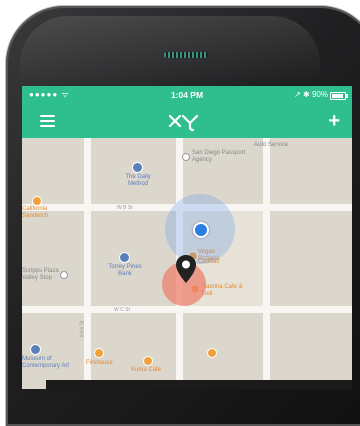 This screenshot has height=426, width=360. Describe the element at coordinates (222, 290) in the screenshot. I see `poi-sabrina: Sabrina Cafe & Deli` at that location.